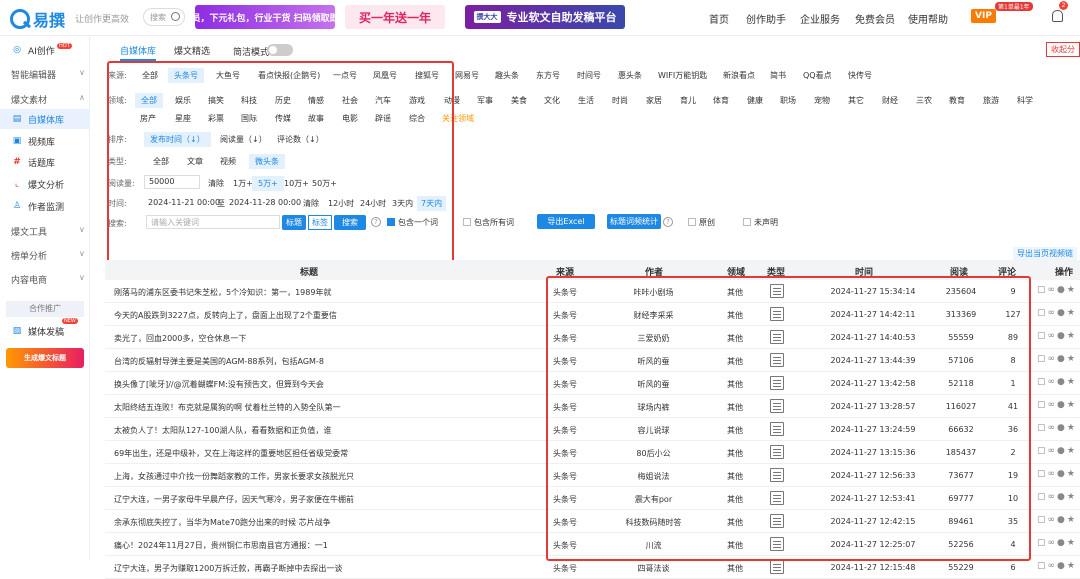 This screenshot has width=1080, height=579. Describe the element at coordinates (1025, 100) in the screenshot. I see `domain-option: 科学` at that location.